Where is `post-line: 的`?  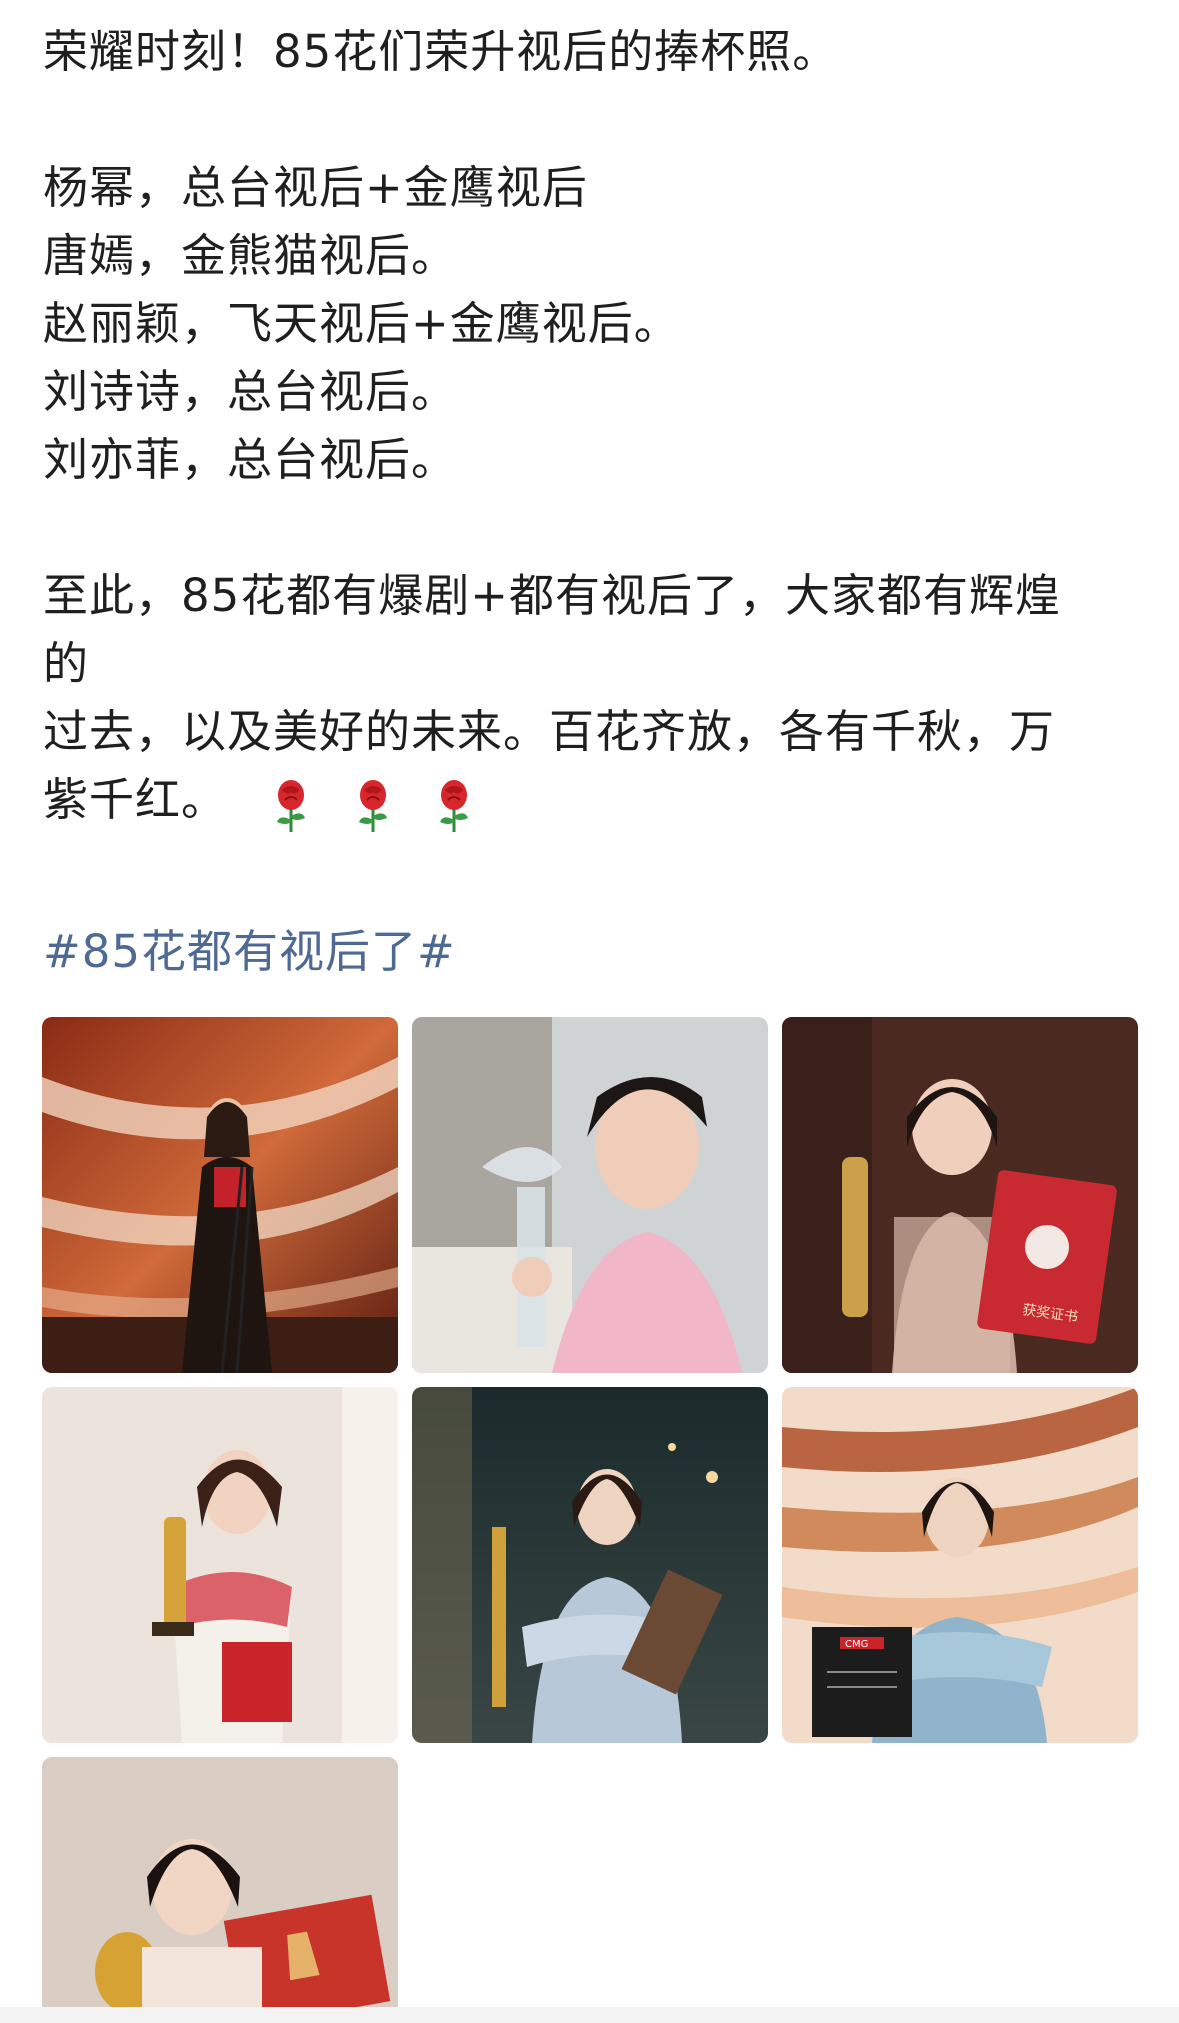
post-line: 的 is located at coordinates (66, 663).